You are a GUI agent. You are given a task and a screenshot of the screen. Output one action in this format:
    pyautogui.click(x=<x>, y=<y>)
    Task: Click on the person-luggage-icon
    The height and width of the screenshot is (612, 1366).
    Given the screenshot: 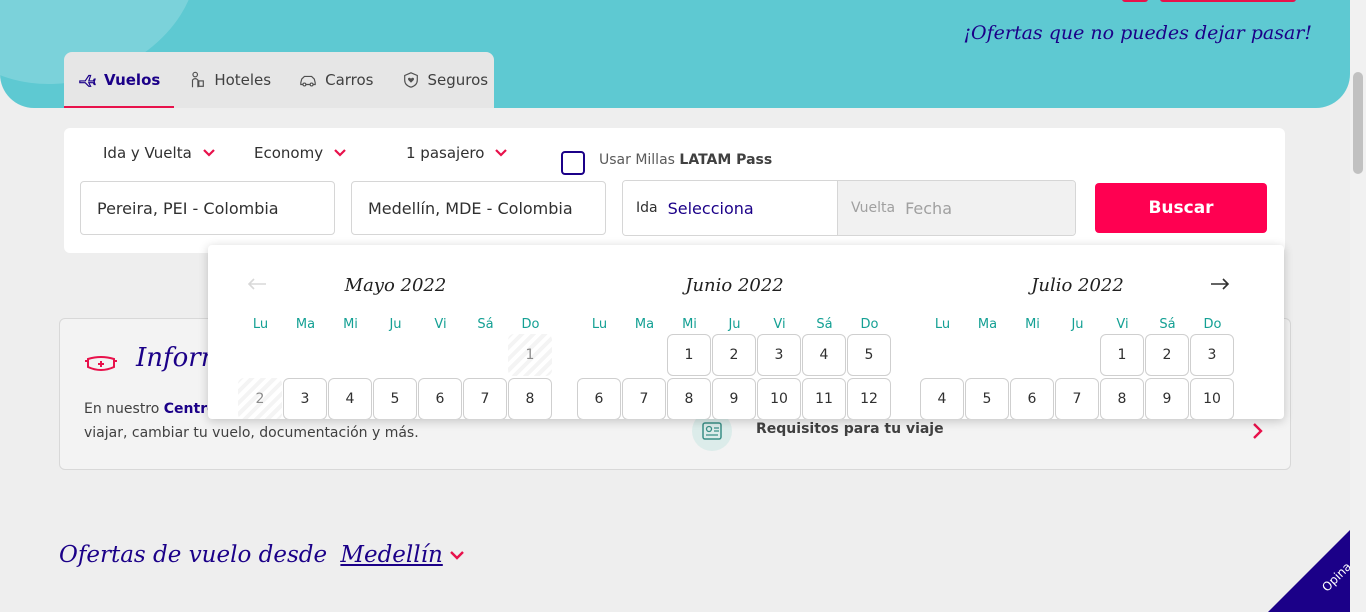 What is the action you would take?
    pyautogui.click(x=198, y=79)
    